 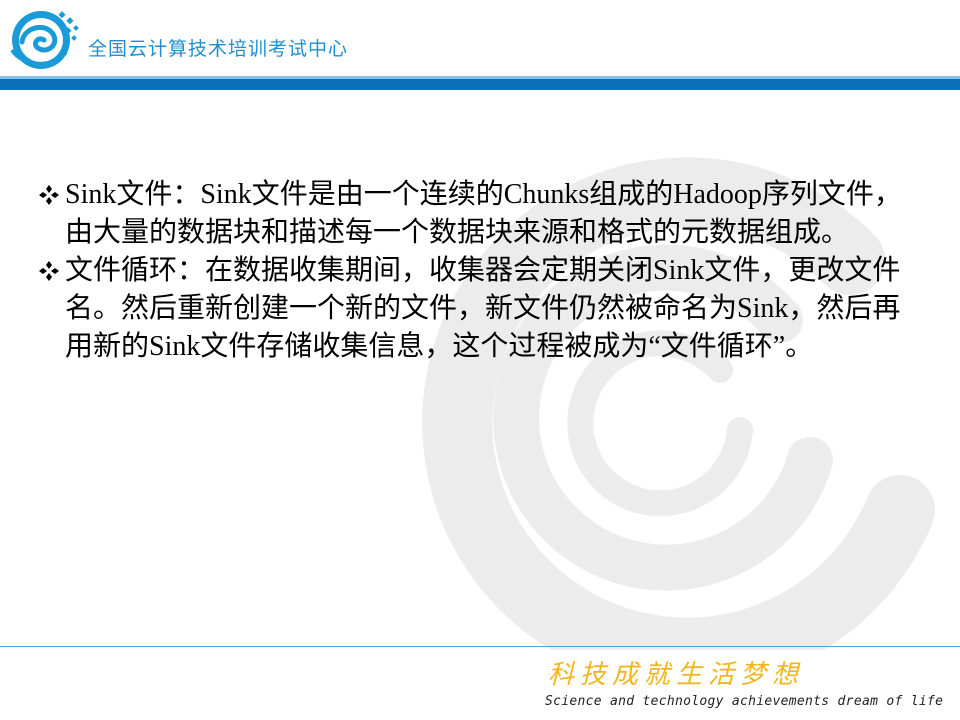 I want to click on swirl-logo-icon, so click(x=44, y=40).